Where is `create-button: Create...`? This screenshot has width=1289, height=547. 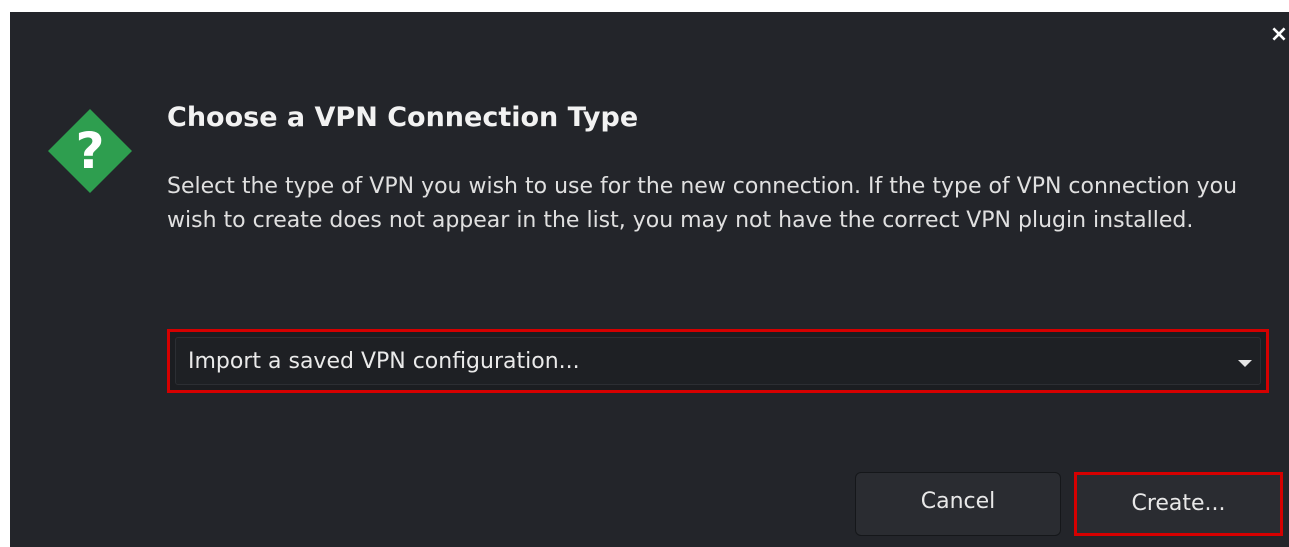
create-button: Create... is located at coordinates (1178, 504).